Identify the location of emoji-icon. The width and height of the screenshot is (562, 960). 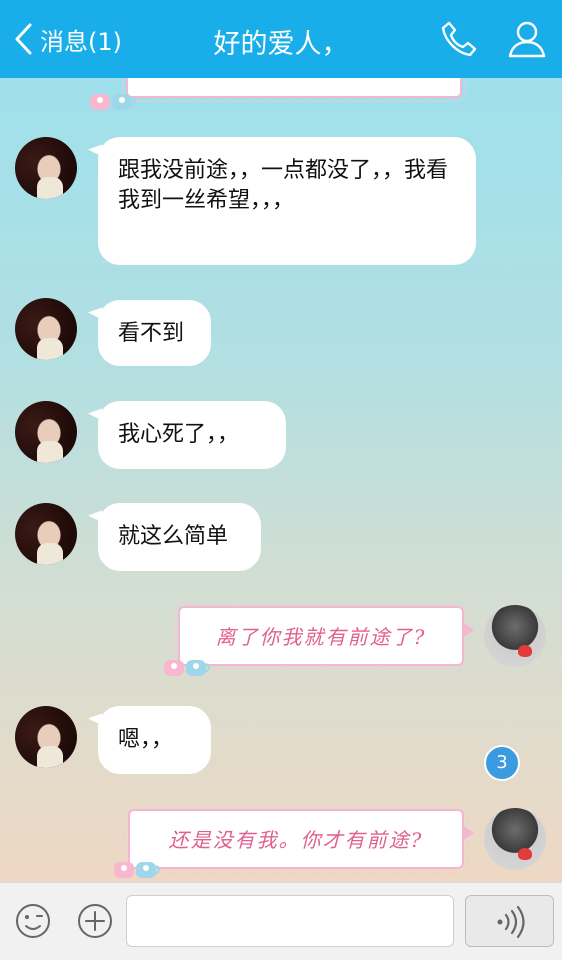
(33, 921).